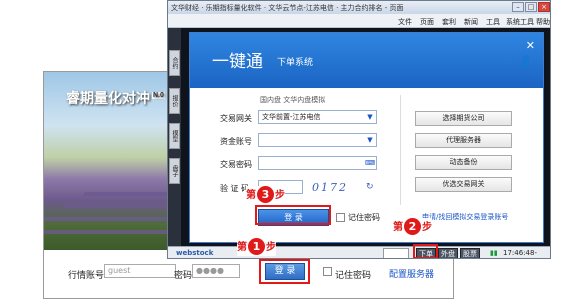  Describe the element at coordinates (340, 217) in the screenshot. I see `remember-password-checkbox` at that location.